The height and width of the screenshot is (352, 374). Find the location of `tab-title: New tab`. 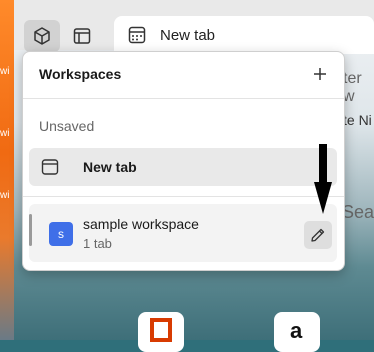

tab-title: New tab is located at coordinates (188, 35).